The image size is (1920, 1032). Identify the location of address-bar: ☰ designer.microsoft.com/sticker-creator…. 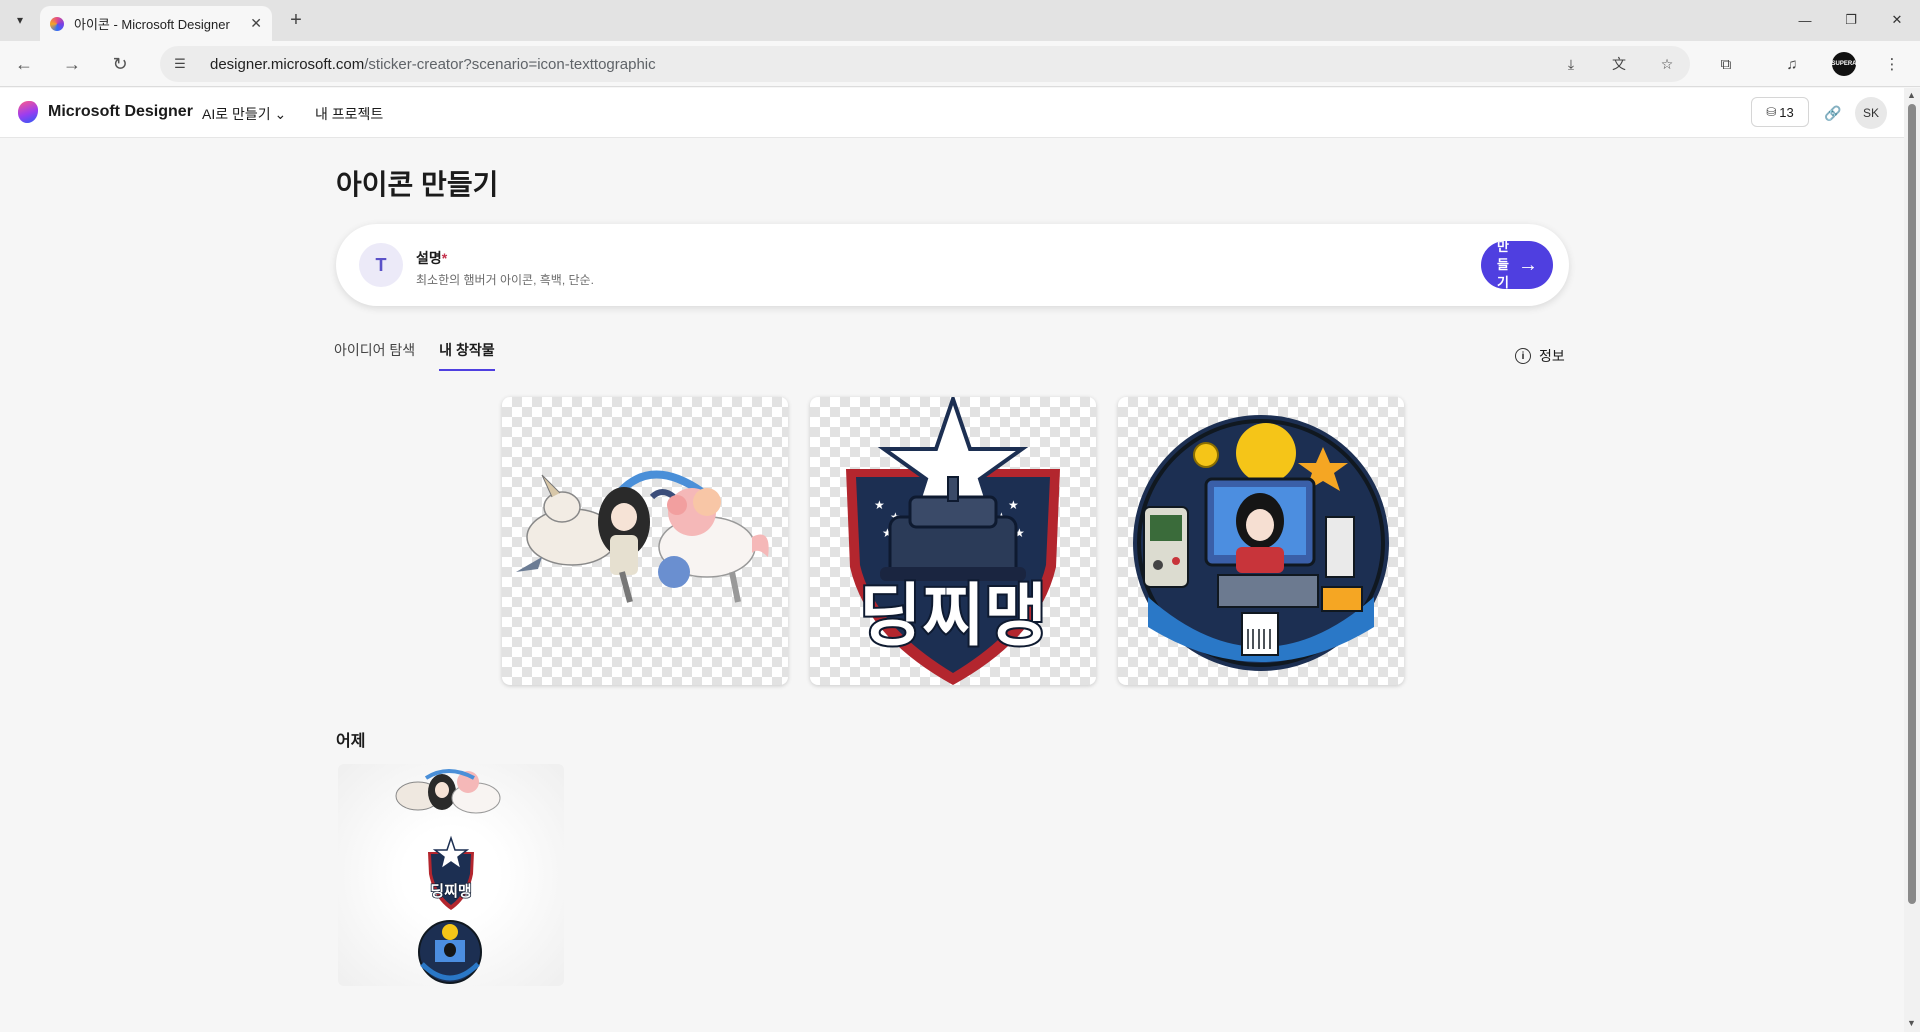
(925, 64).